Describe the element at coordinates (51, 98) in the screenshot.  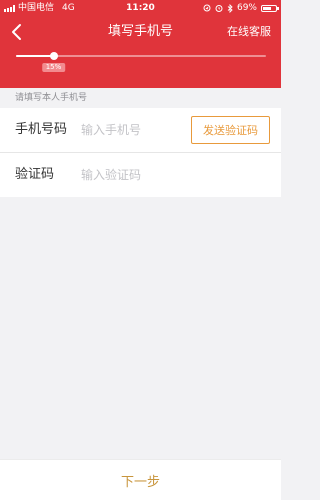
I see `form-hint: 请填写本人手机号` at that location.